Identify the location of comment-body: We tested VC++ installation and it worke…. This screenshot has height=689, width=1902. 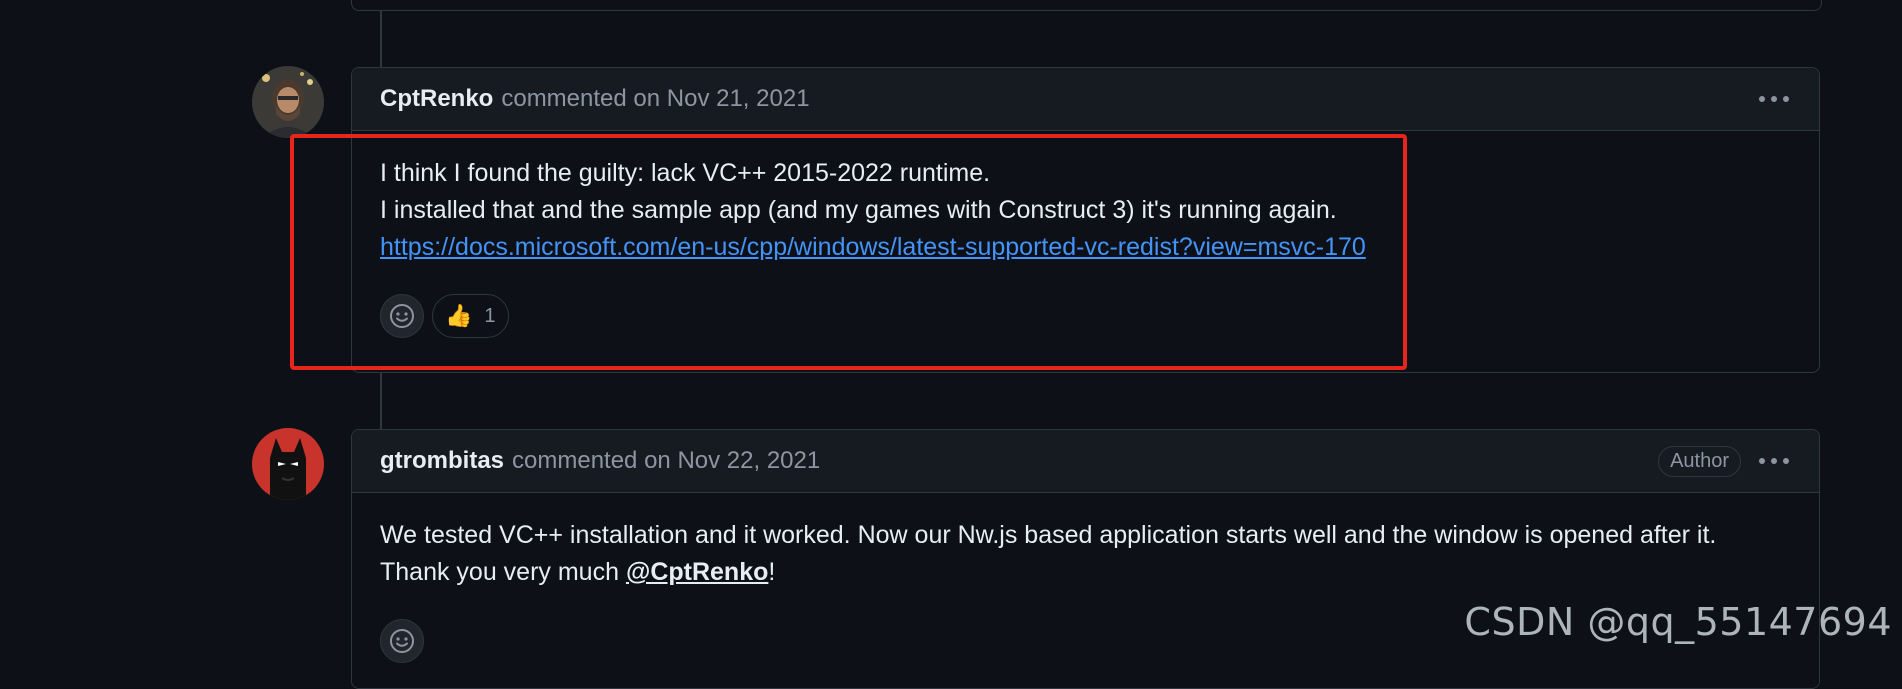
(1085, 542).